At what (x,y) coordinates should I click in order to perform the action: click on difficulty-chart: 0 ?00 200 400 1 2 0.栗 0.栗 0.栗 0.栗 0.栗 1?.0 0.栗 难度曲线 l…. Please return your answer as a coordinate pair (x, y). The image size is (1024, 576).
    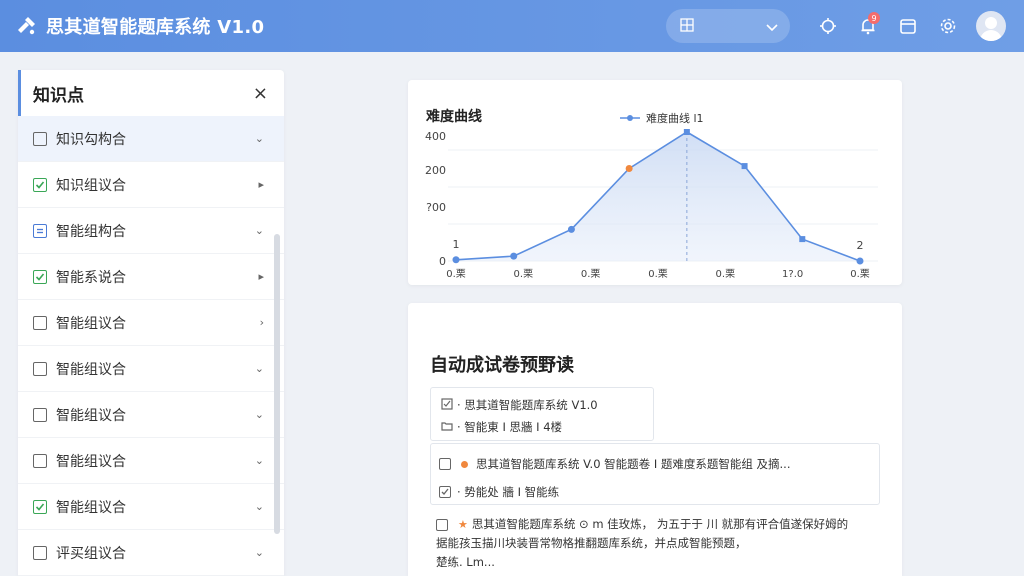
    Looking at the image, I should click on (651, 195).